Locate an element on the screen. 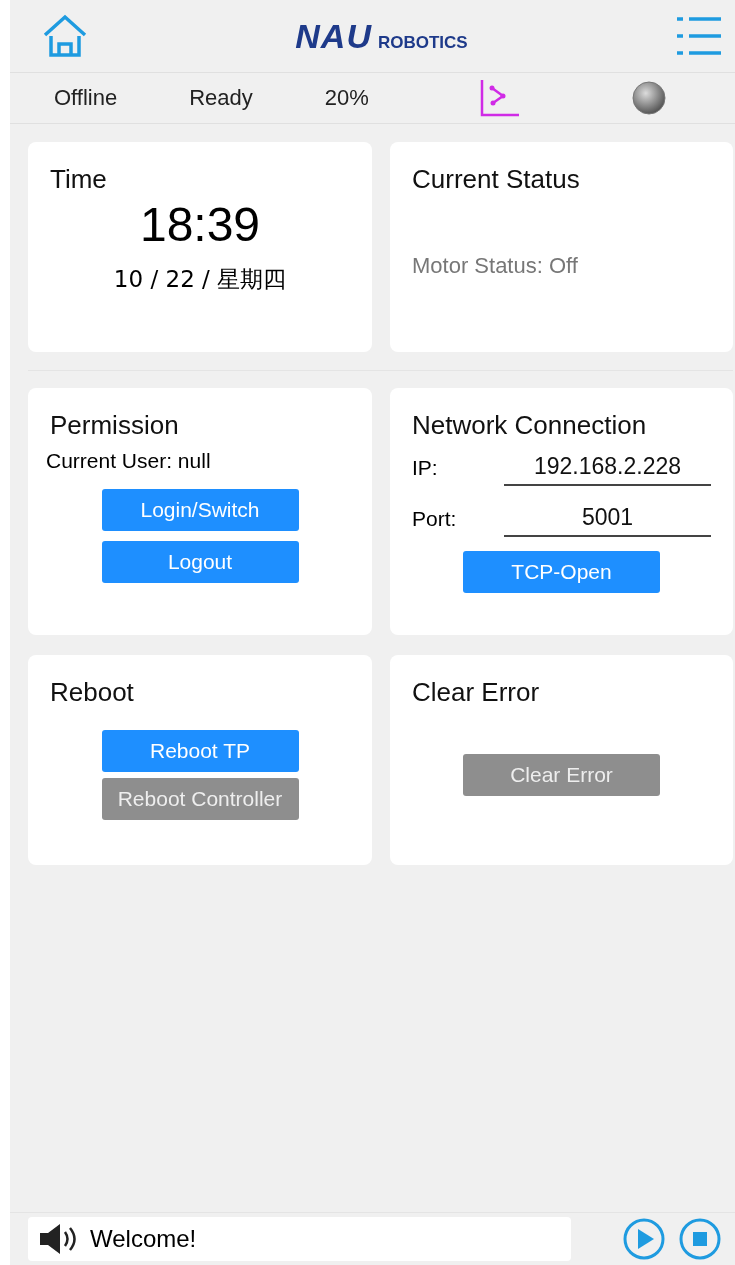 This screenshot has height=1265, width=735. button: Logout is located at coordinates (200, 562).